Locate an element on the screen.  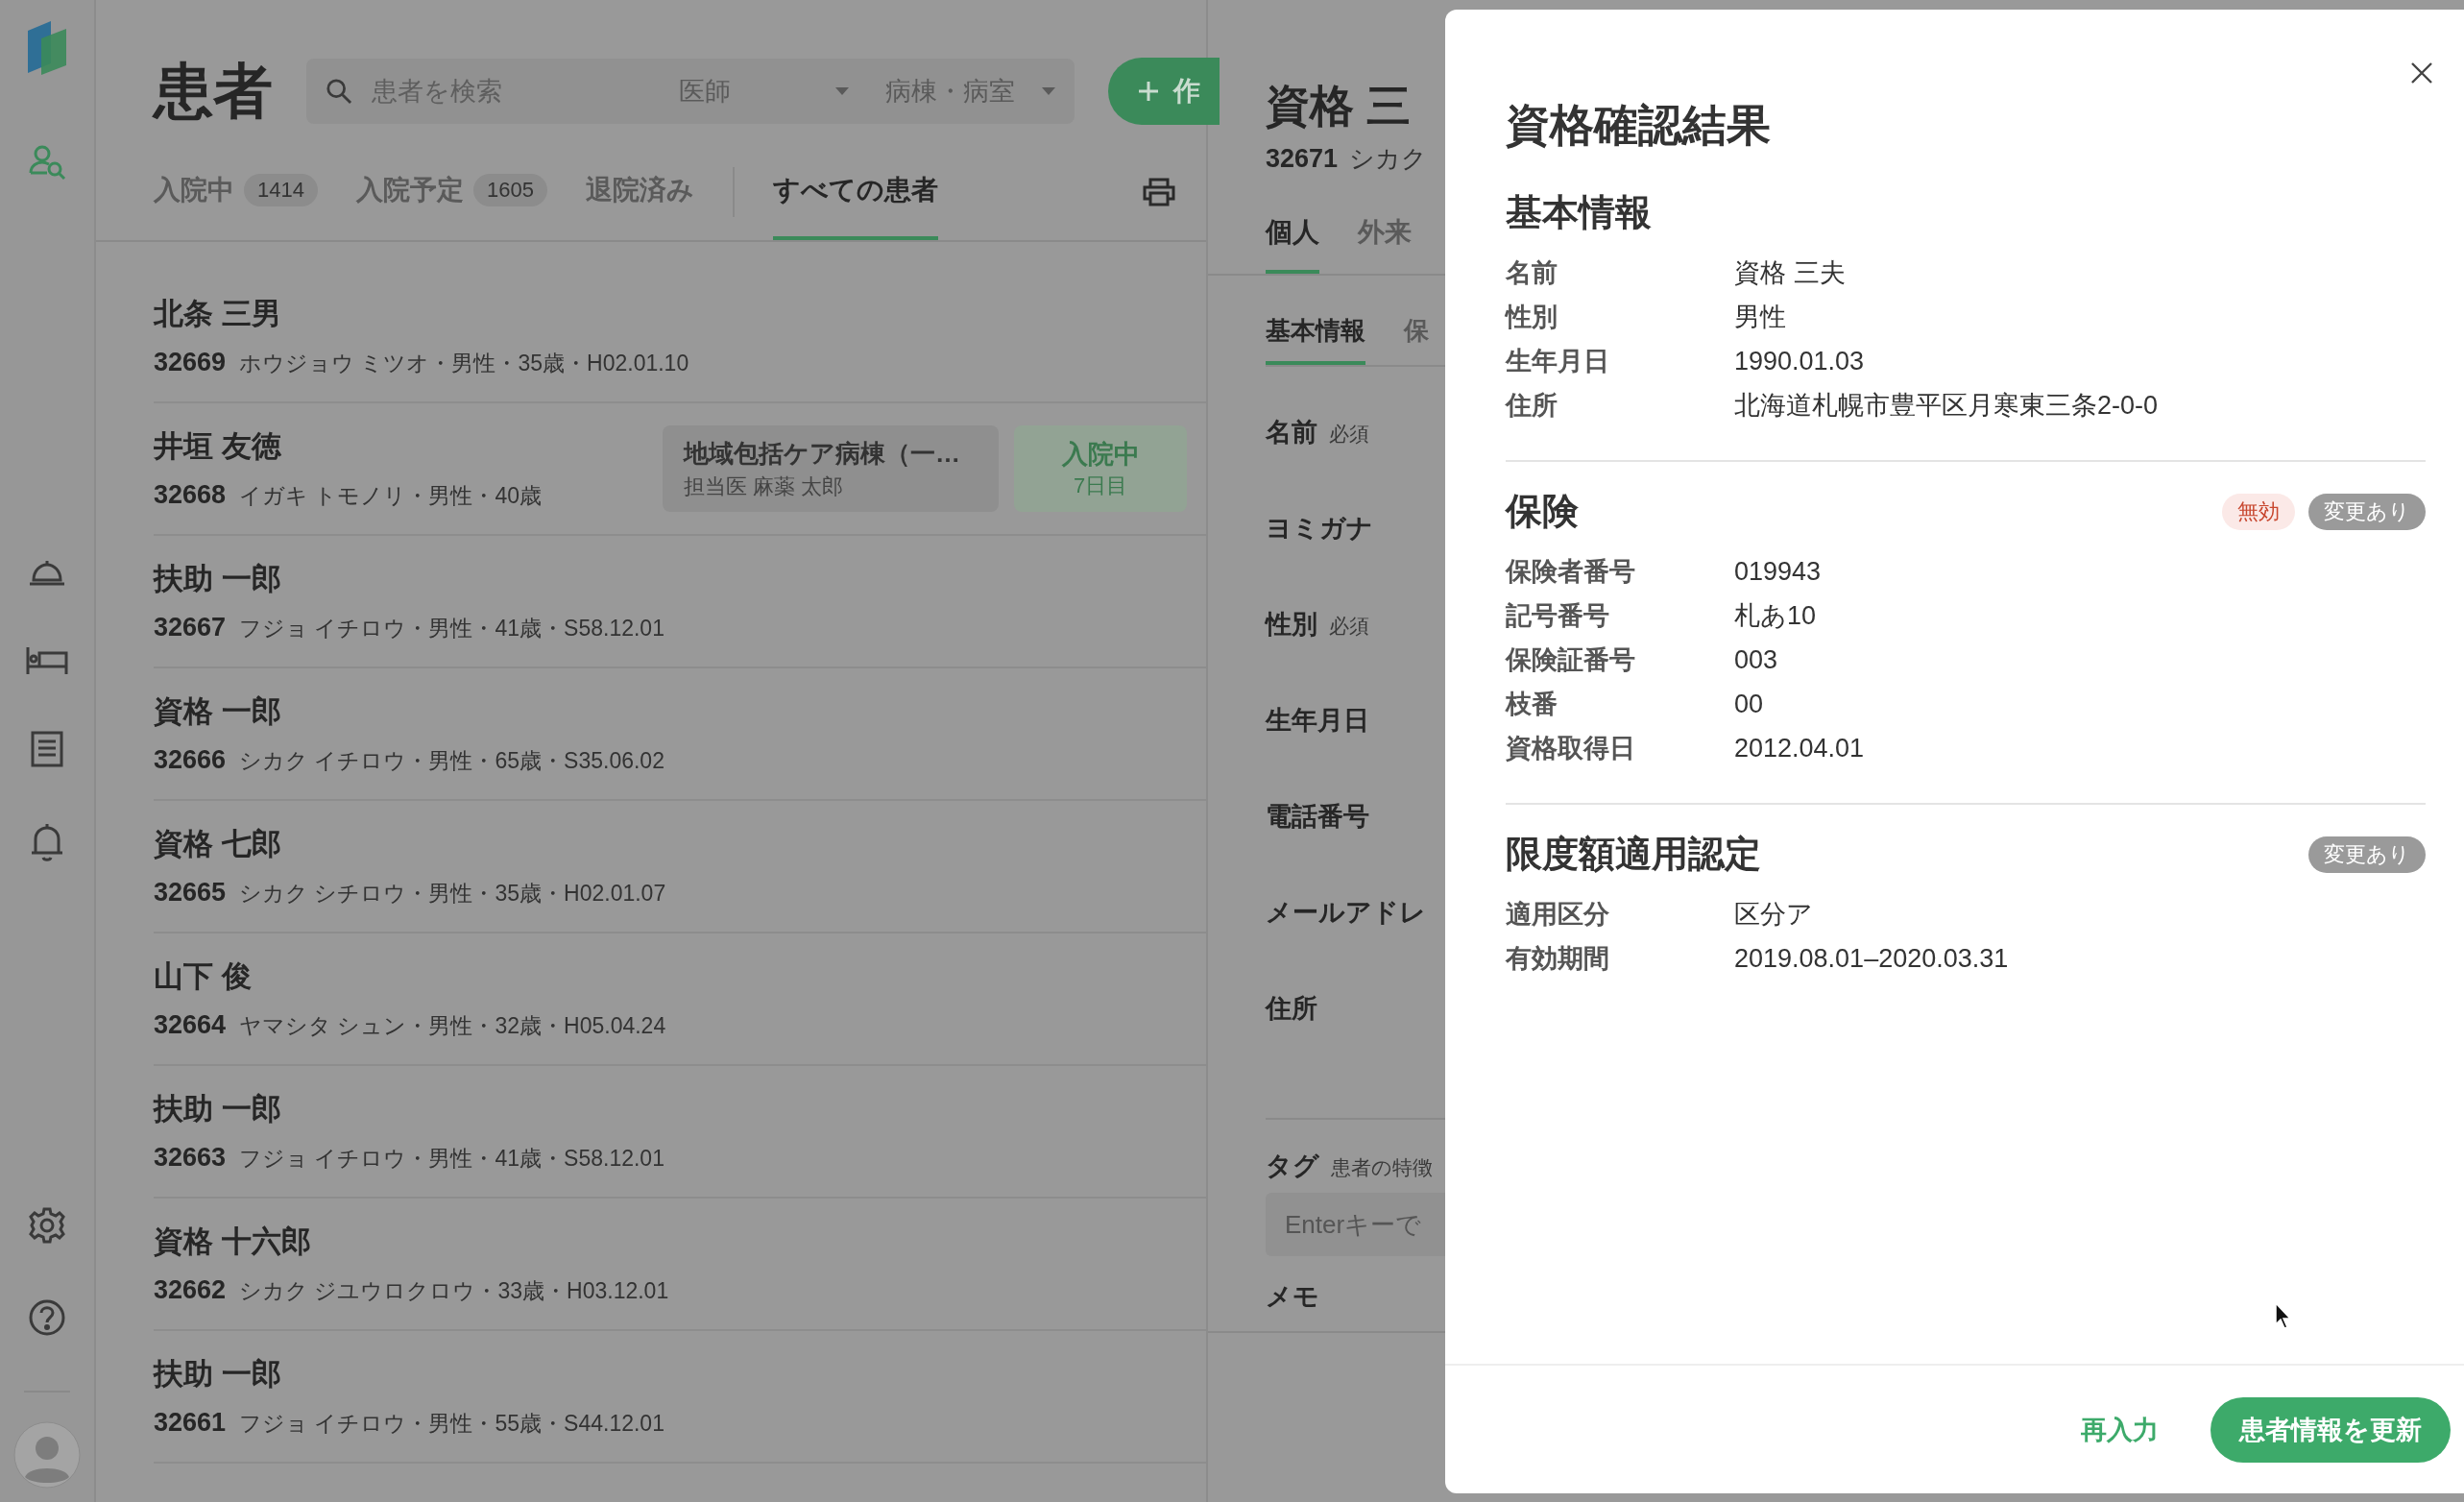
tab: 個人 is located at coordinates (1292, 244).